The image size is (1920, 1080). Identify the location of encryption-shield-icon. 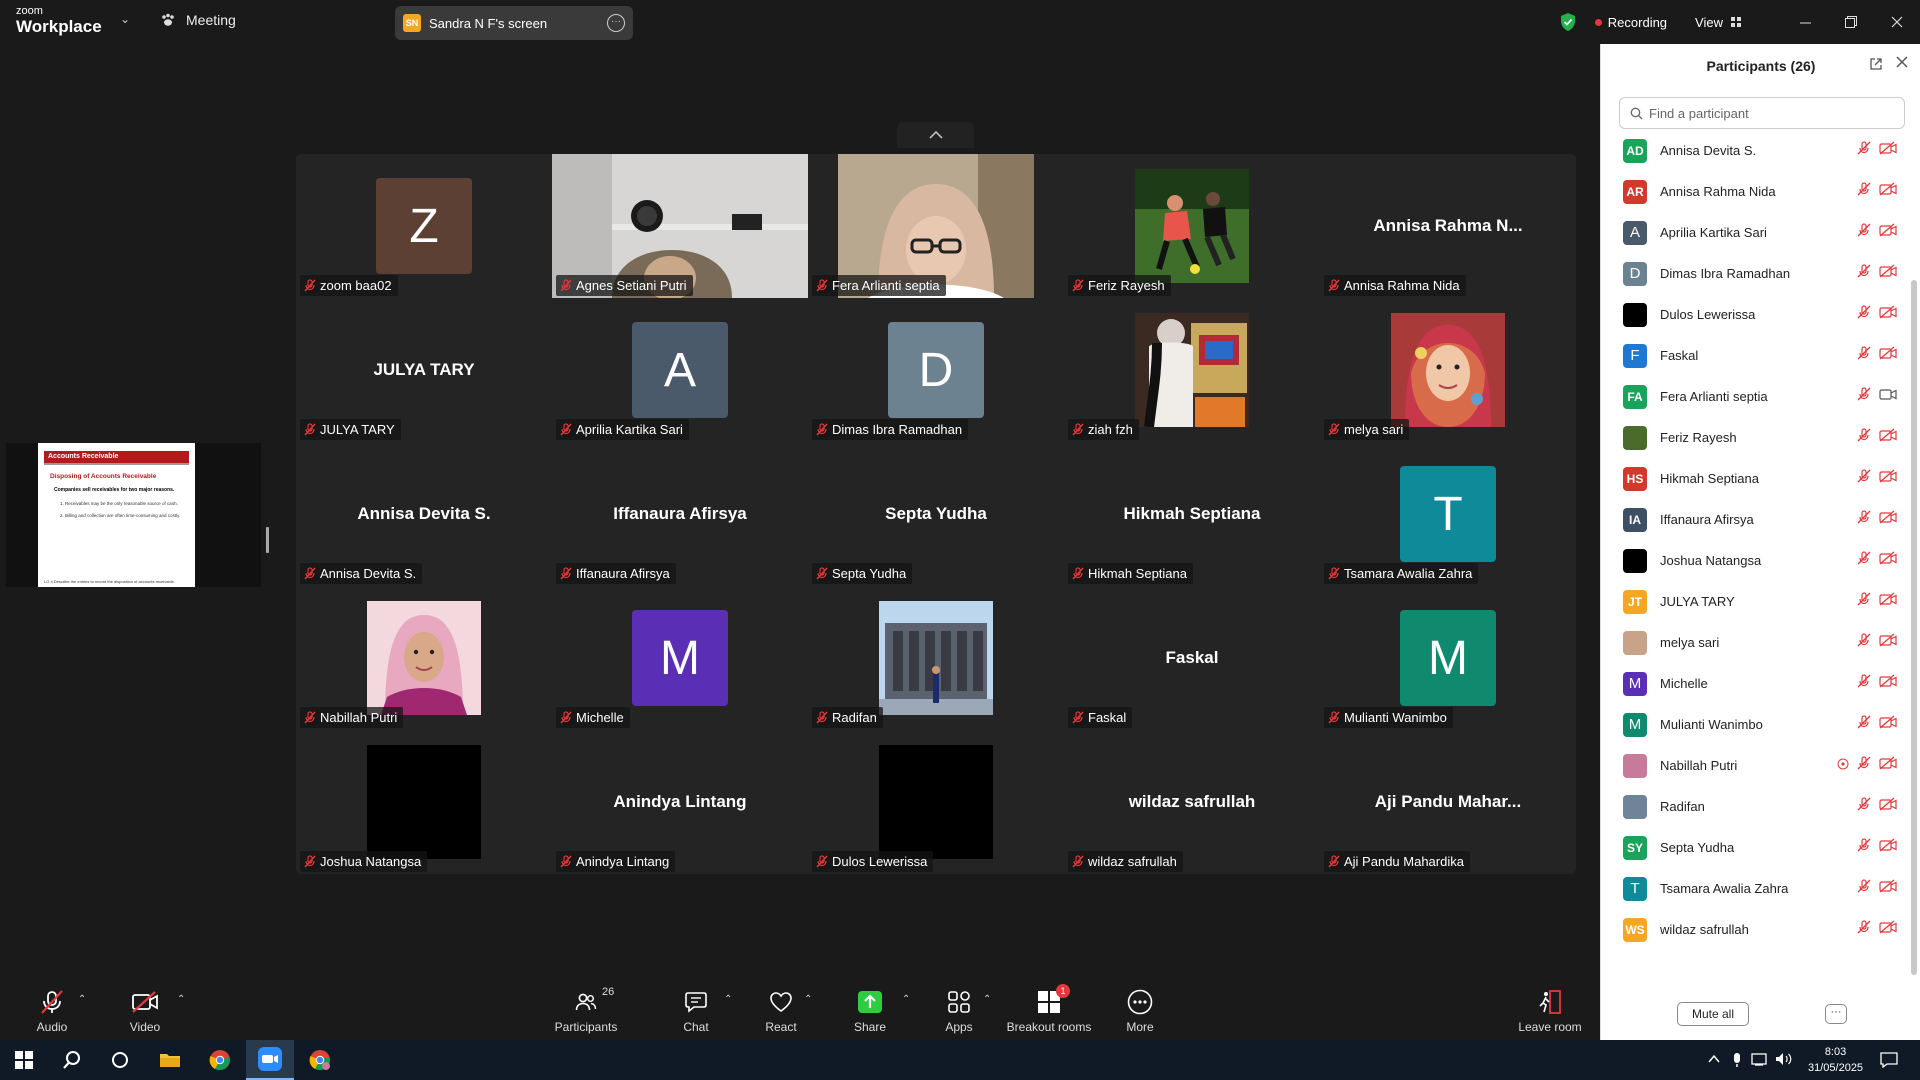
(1568, 22).